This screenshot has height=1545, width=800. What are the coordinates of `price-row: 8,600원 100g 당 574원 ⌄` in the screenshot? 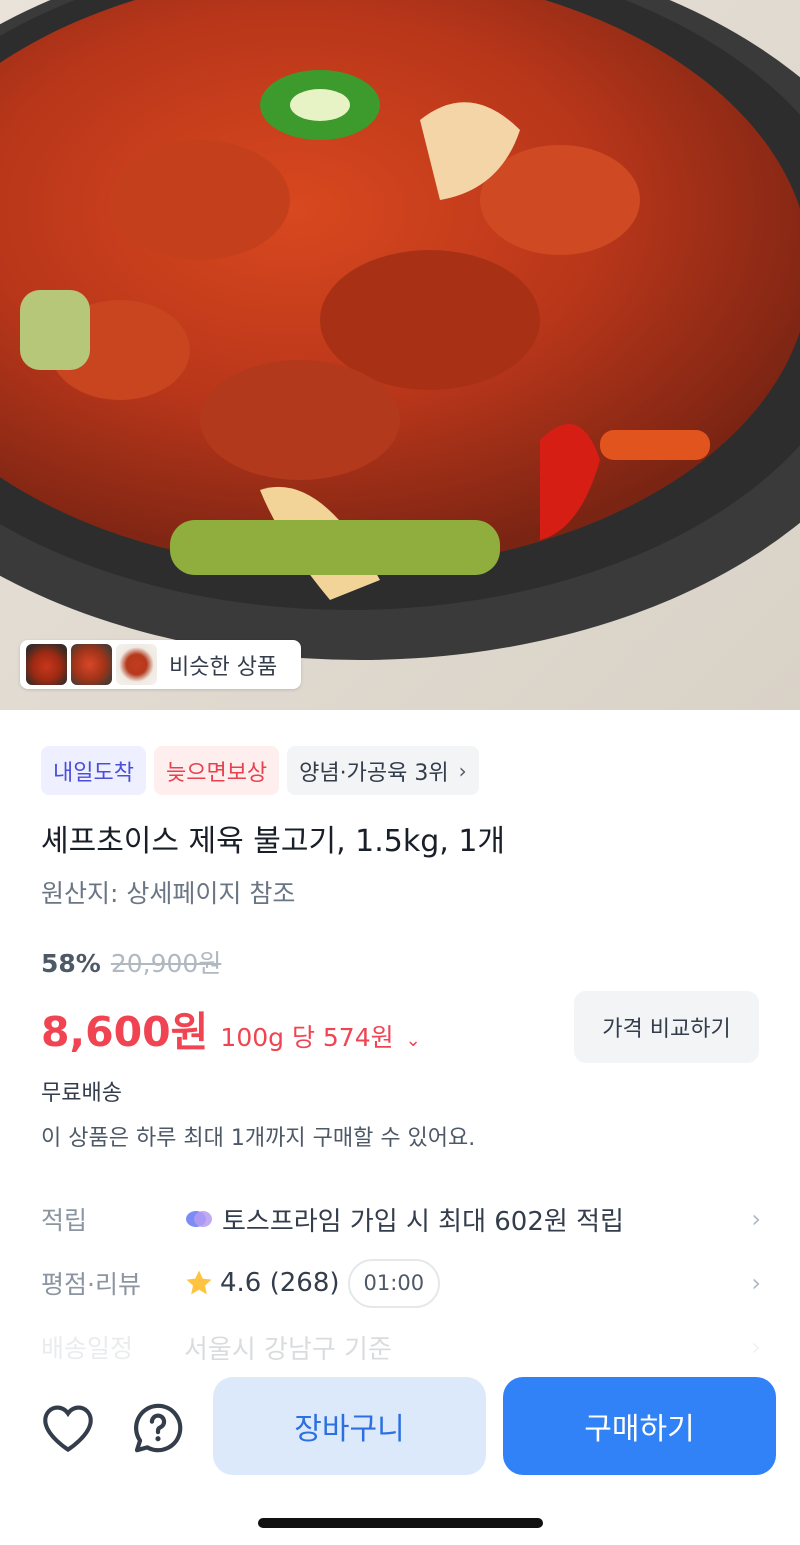 It's located at (231, 1028).